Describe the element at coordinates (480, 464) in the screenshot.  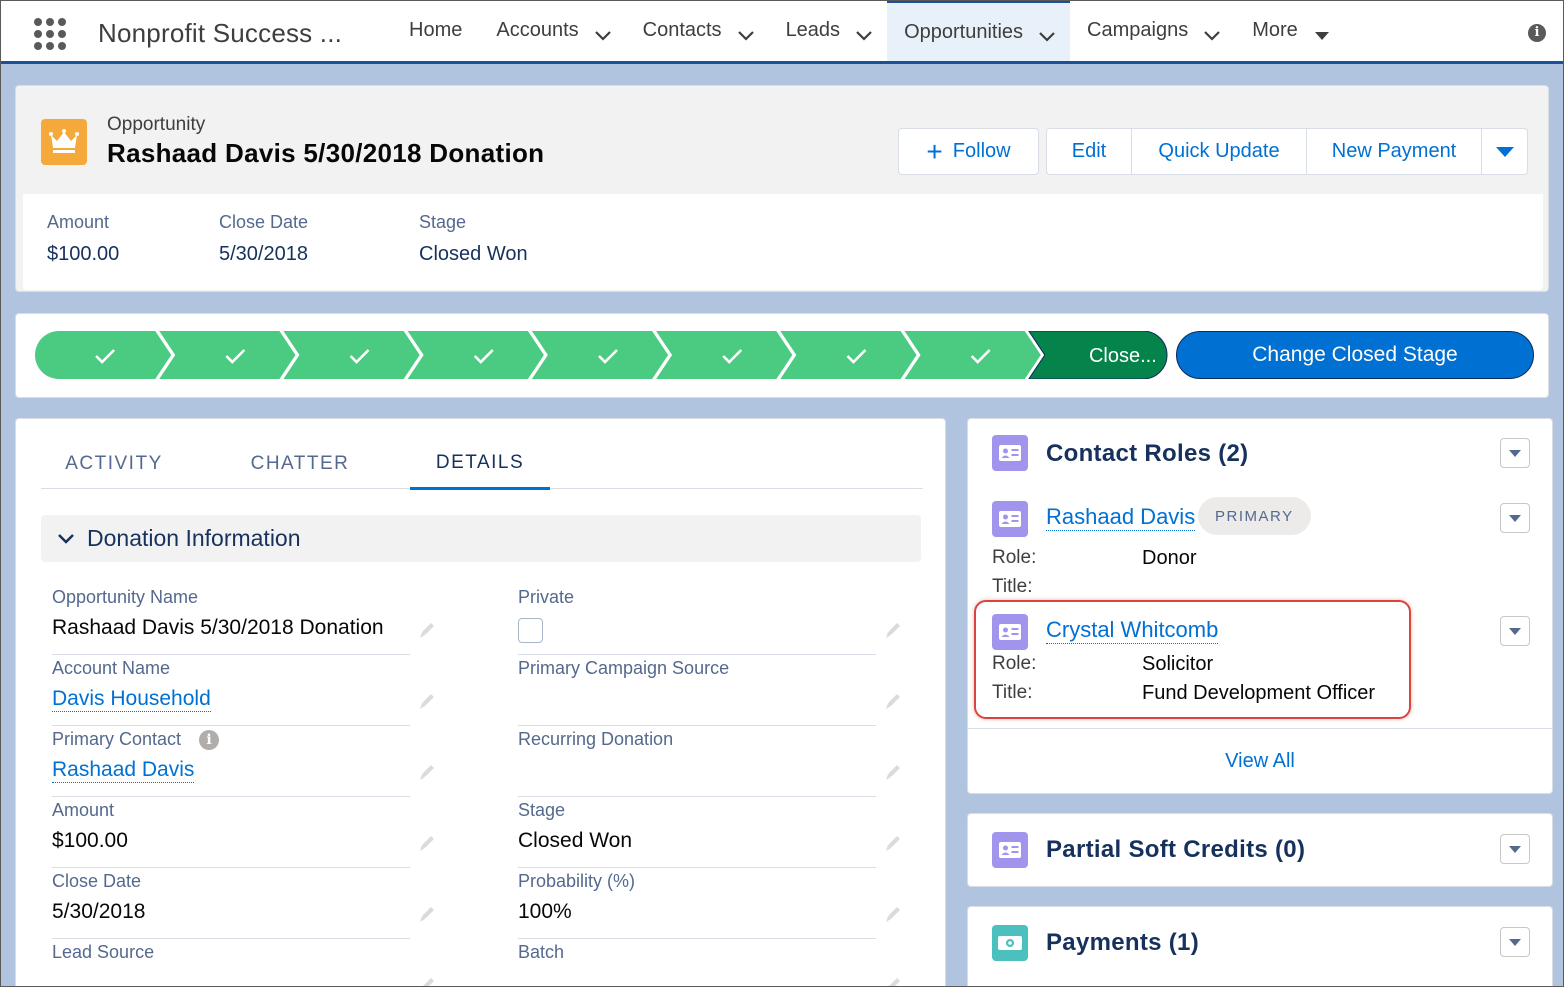
I see `tab-details: DETAILS` at that location.